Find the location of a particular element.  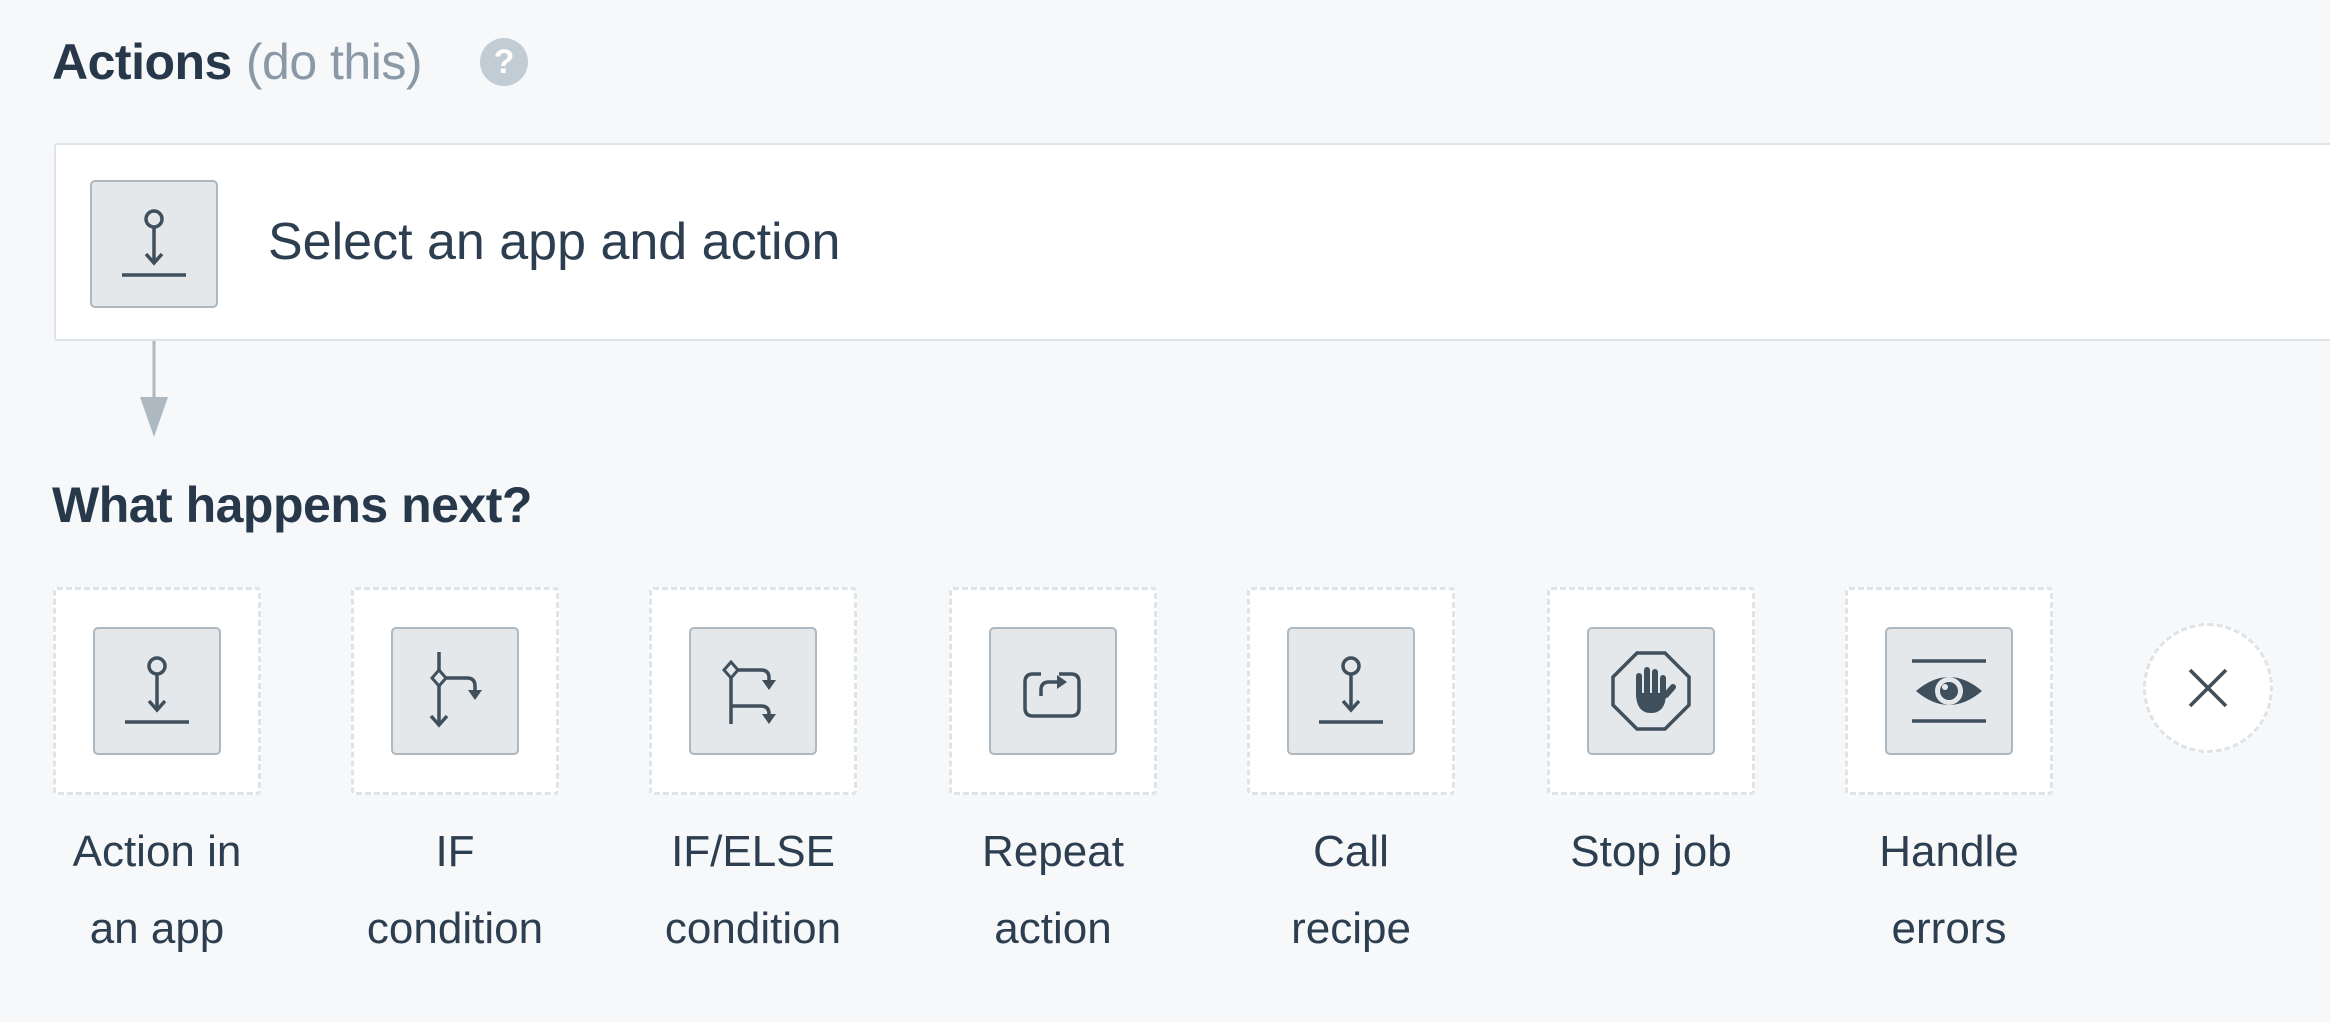

what-happens-next-title: What happens next? is located at coordinates (292, 505).